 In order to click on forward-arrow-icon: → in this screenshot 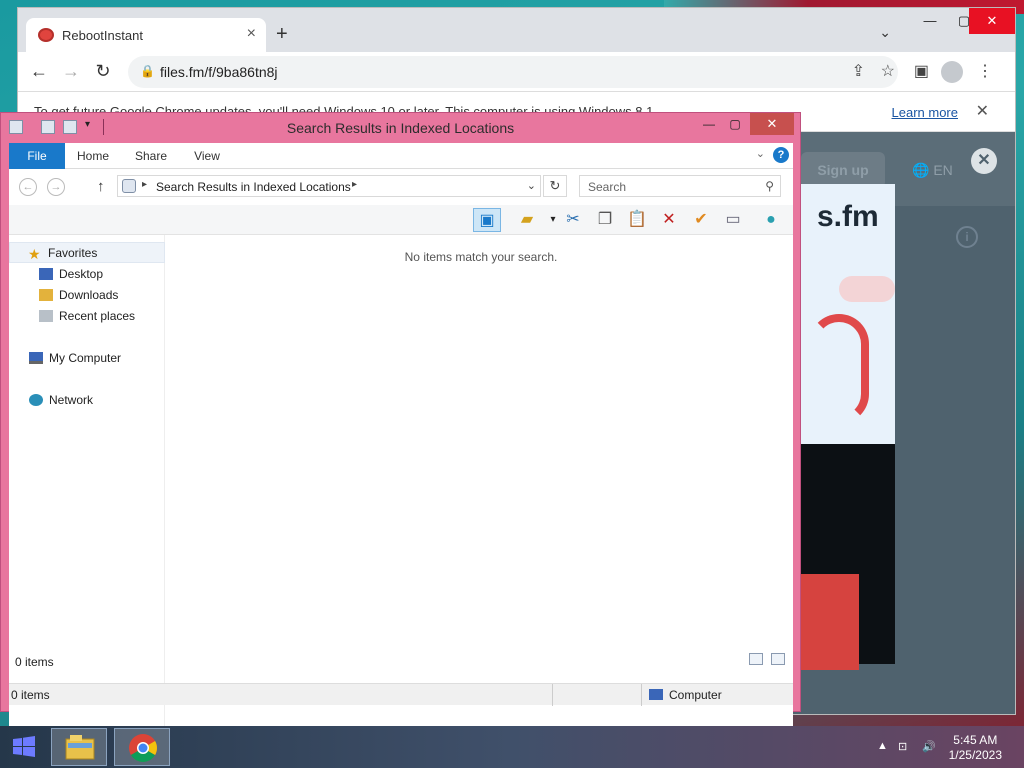, I will do `click(71, 71)`.